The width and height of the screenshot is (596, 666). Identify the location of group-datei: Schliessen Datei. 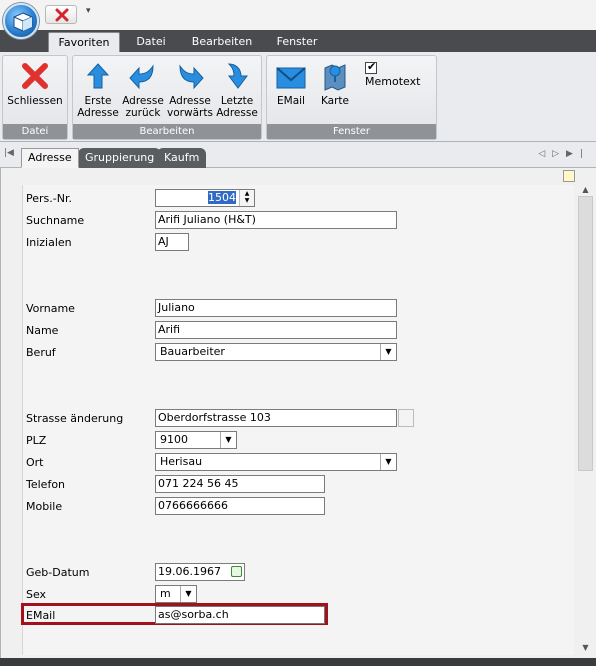
(35, 97).